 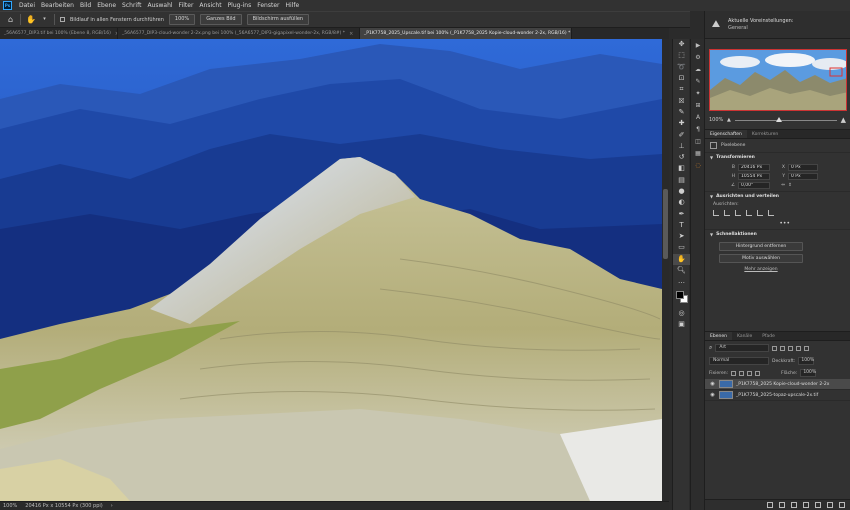 I want to click on zoom-out-icon: ▲, so click(x=729, y=120).